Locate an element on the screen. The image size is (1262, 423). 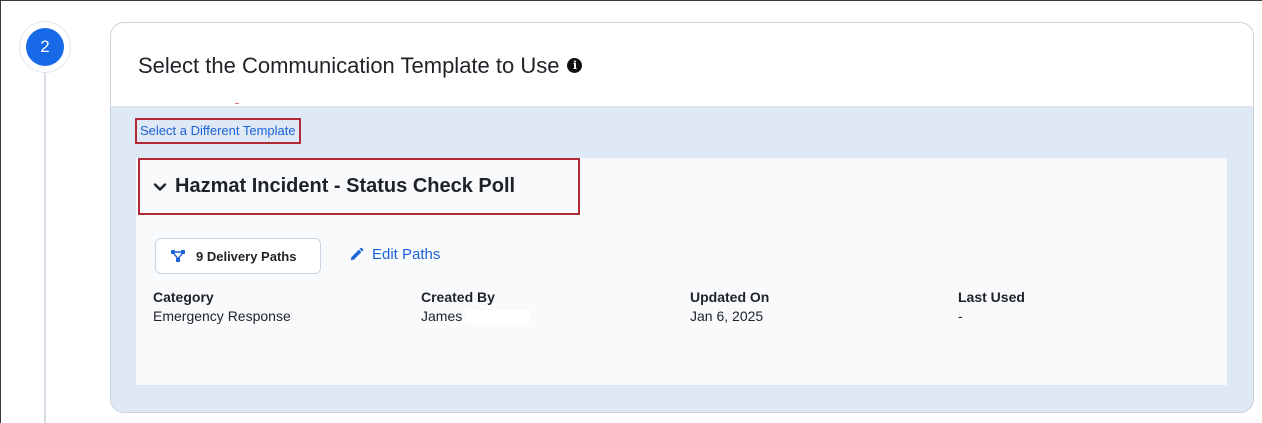
meta-value: Emergency Response is located at coordinates (222, 316).